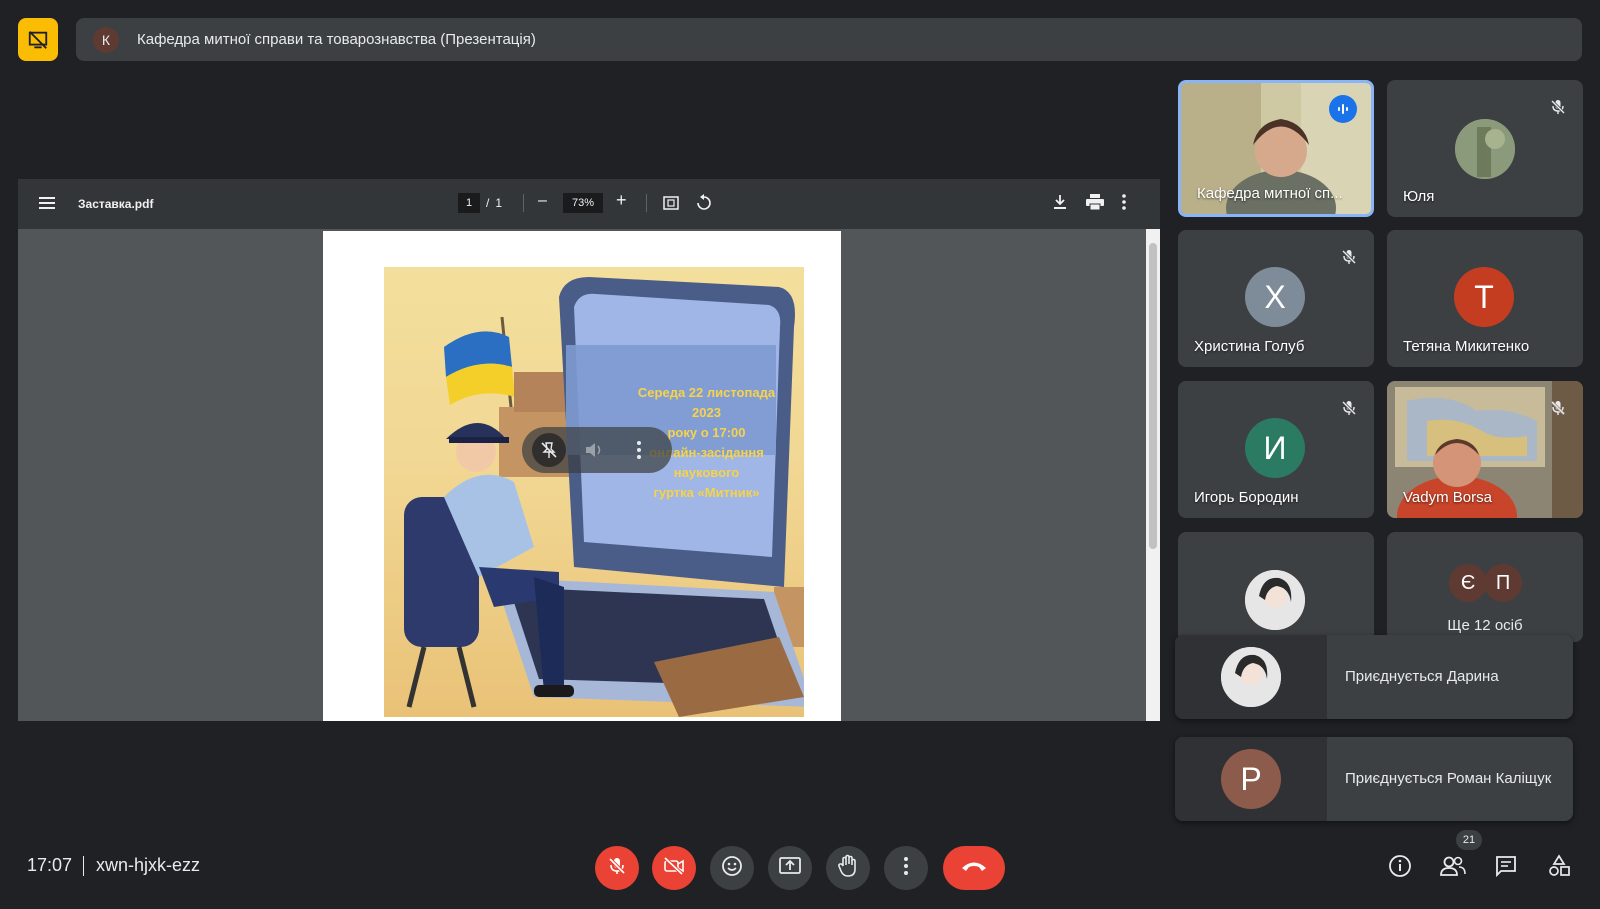  I want to click on people-button, so click(1453, 868).